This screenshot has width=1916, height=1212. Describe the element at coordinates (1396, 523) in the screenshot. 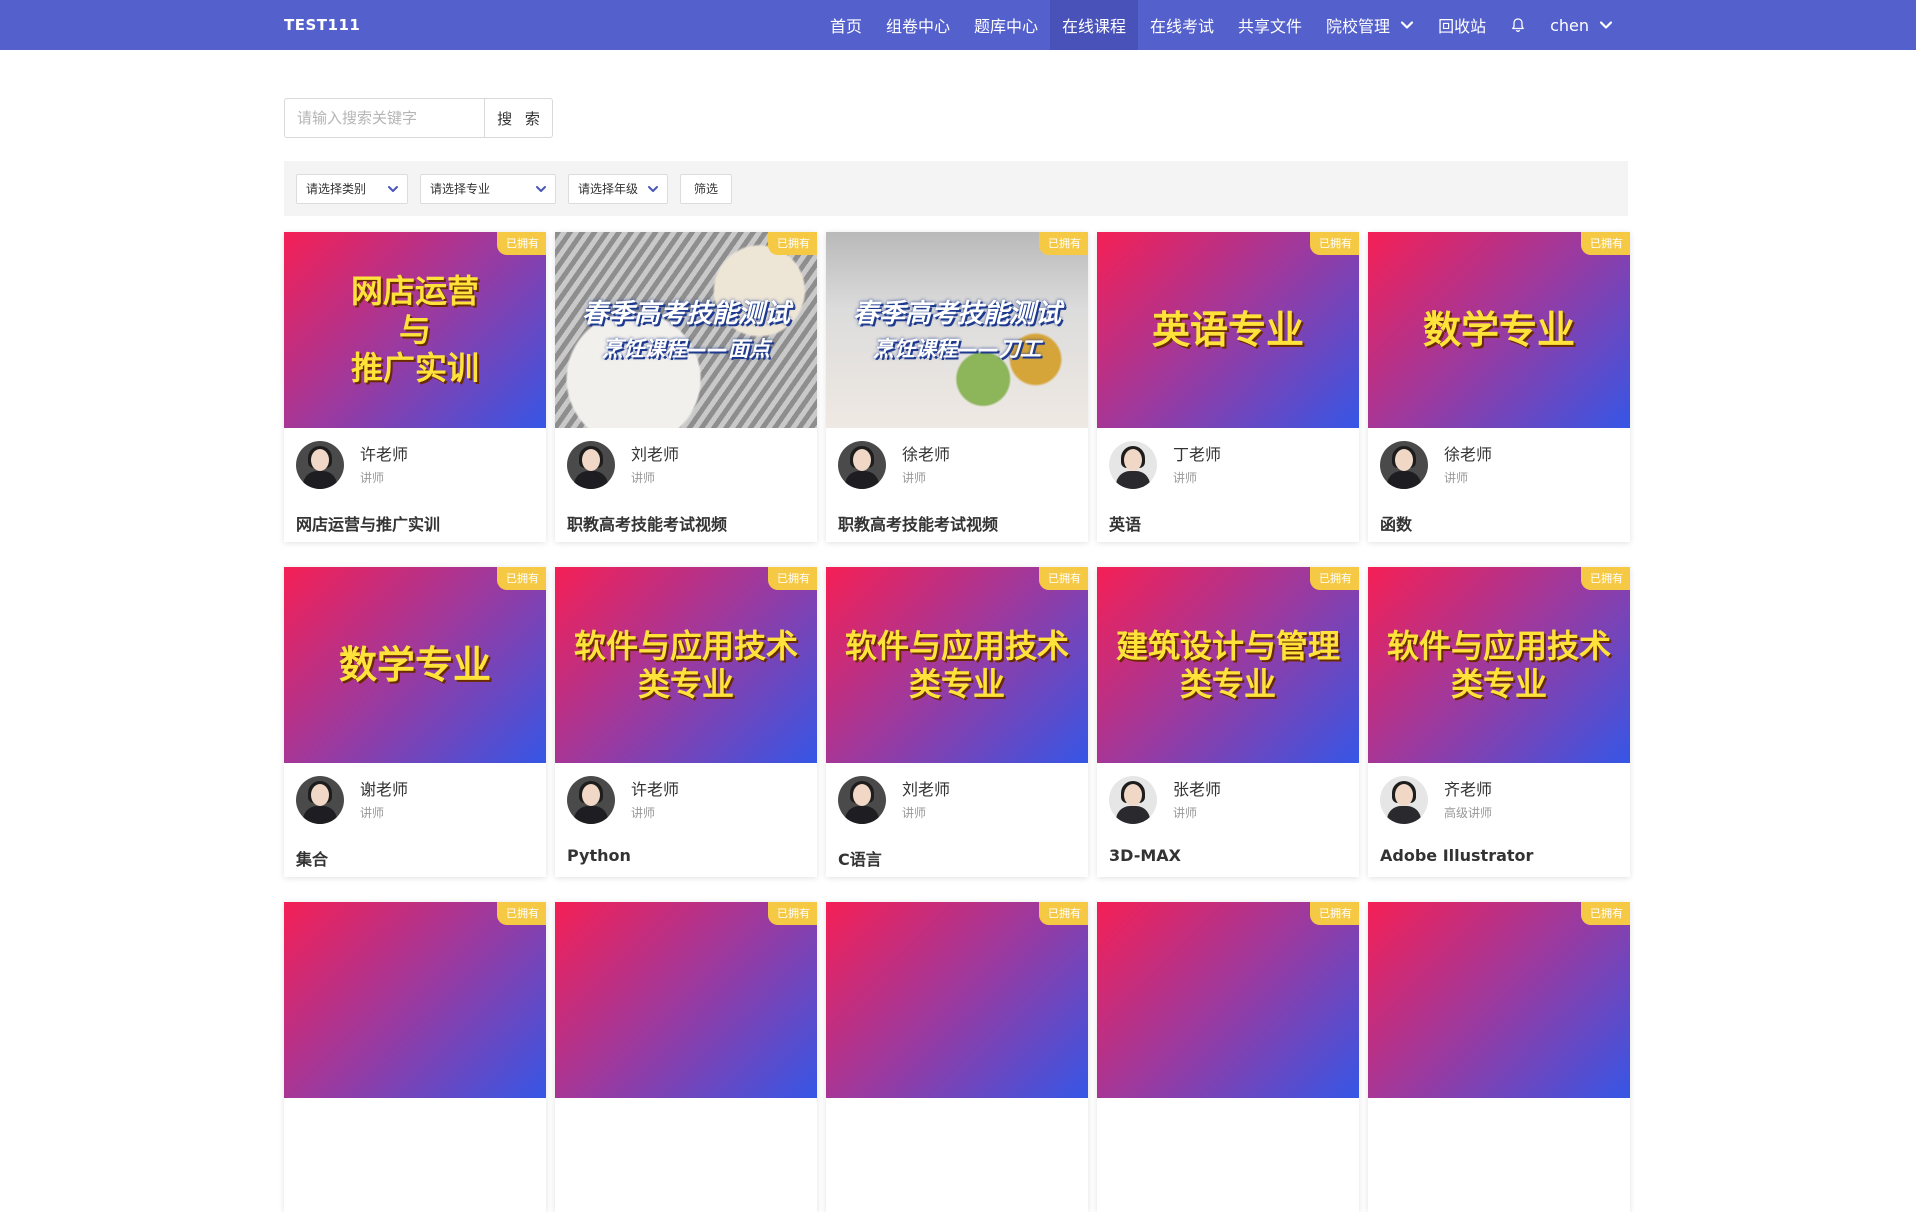

I see `course-name: 函数` at that location.